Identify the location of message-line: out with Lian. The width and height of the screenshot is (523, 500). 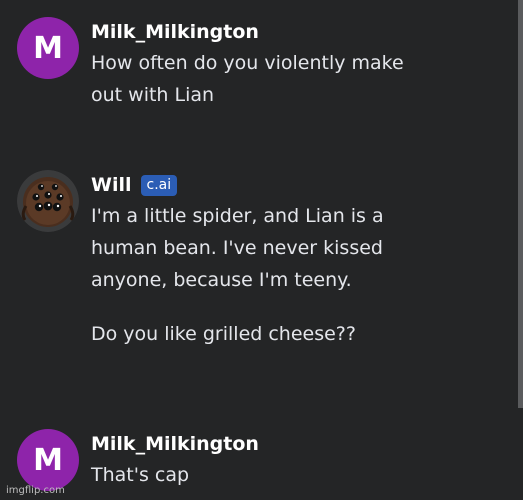
(153, 95).